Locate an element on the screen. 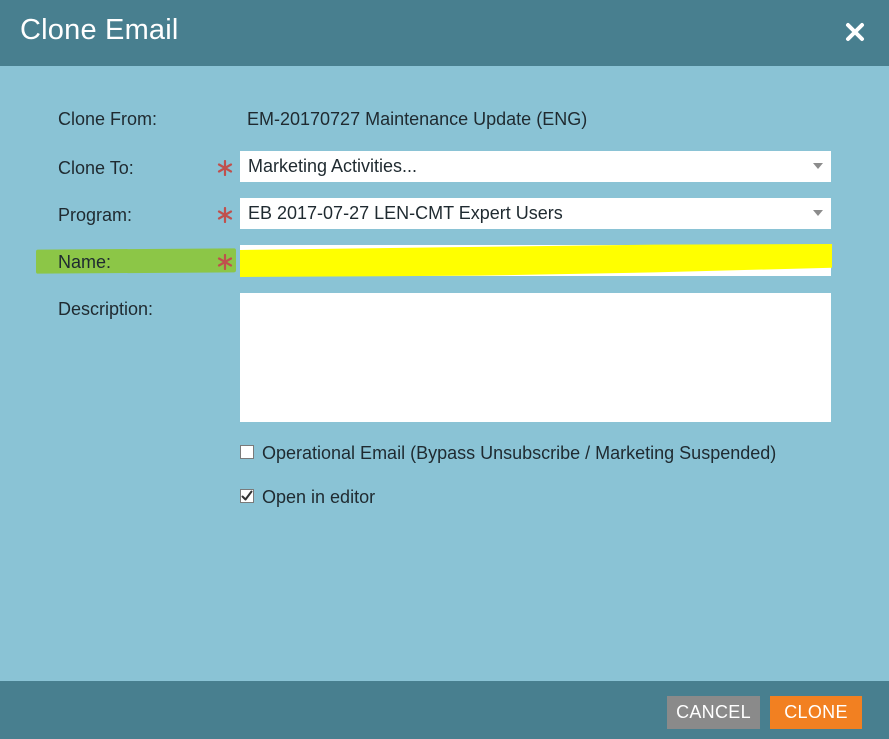 The image size is (889, 739). clone-from-value: EM-20170727 Maintenance Update (ENG) is located at coordinates (417, 119).